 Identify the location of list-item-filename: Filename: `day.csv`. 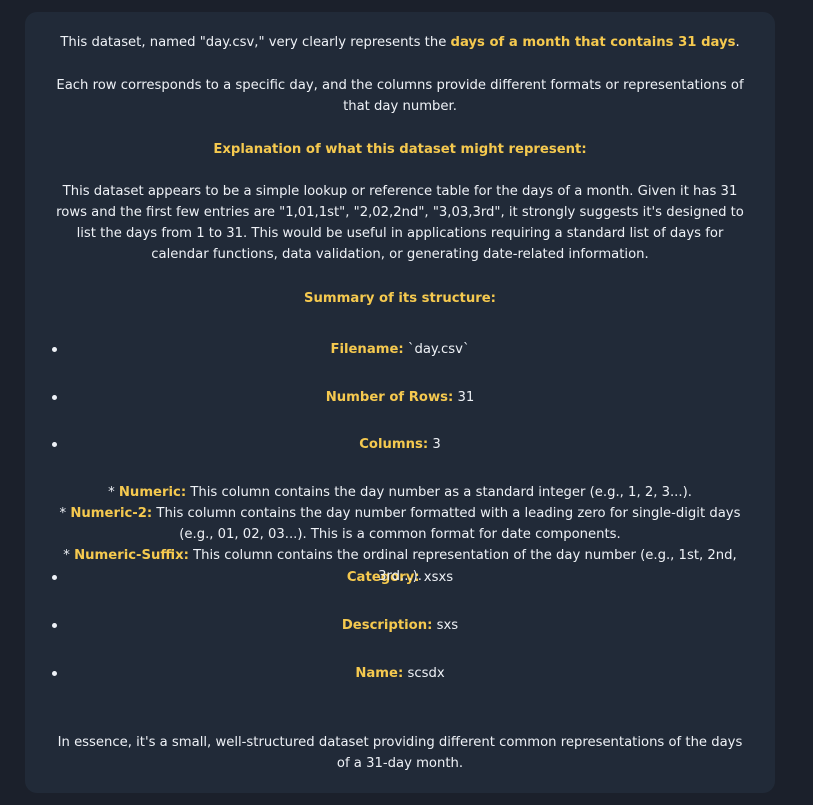
(400, 349).